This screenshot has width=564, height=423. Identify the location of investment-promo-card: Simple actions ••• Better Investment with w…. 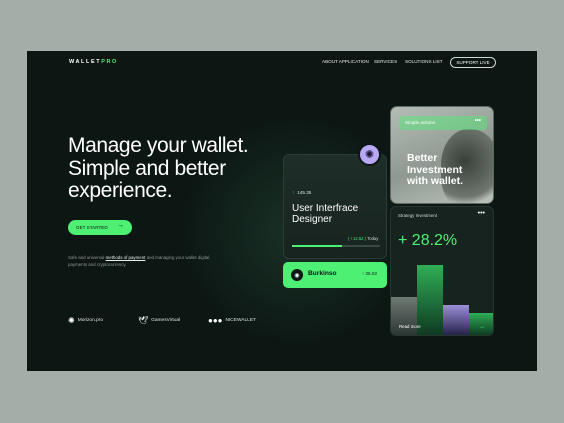
(442, 155).